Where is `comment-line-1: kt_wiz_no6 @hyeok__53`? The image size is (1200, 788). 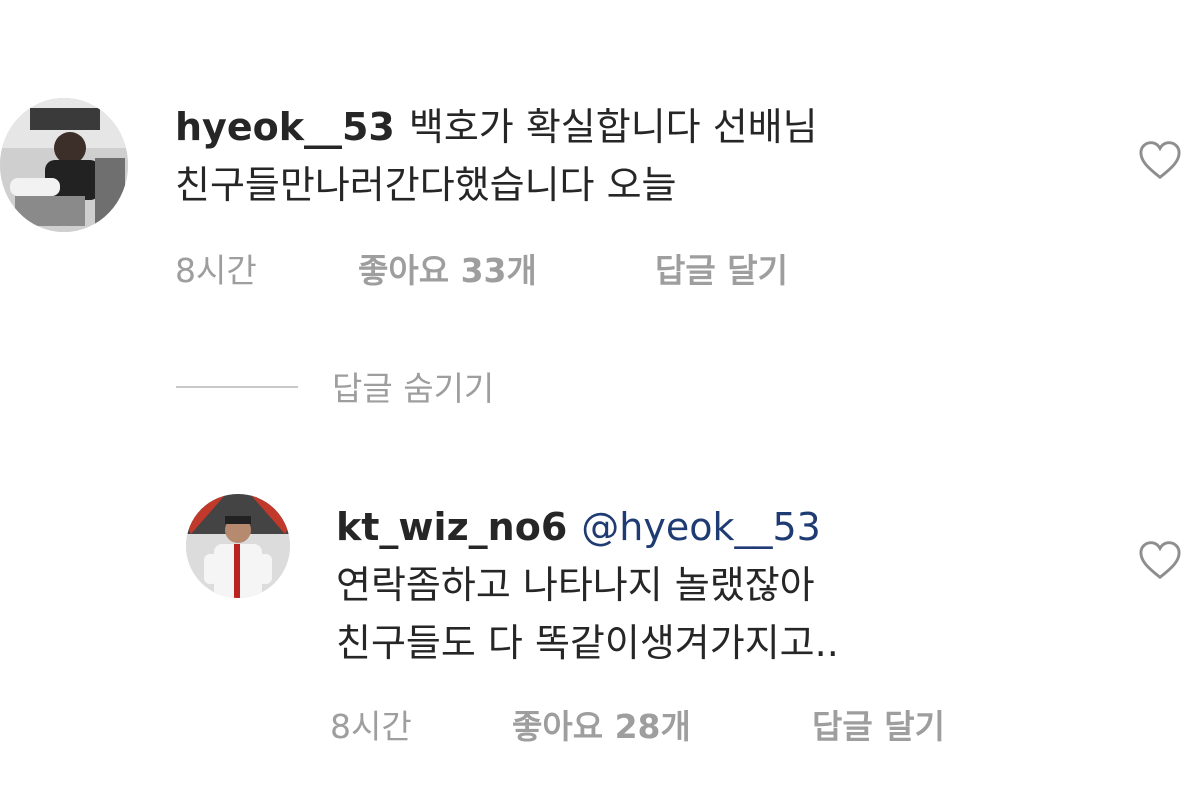
comment-line-1: kt_wiz_no6 @hyeok__53 is located at coordinates (587, 527).